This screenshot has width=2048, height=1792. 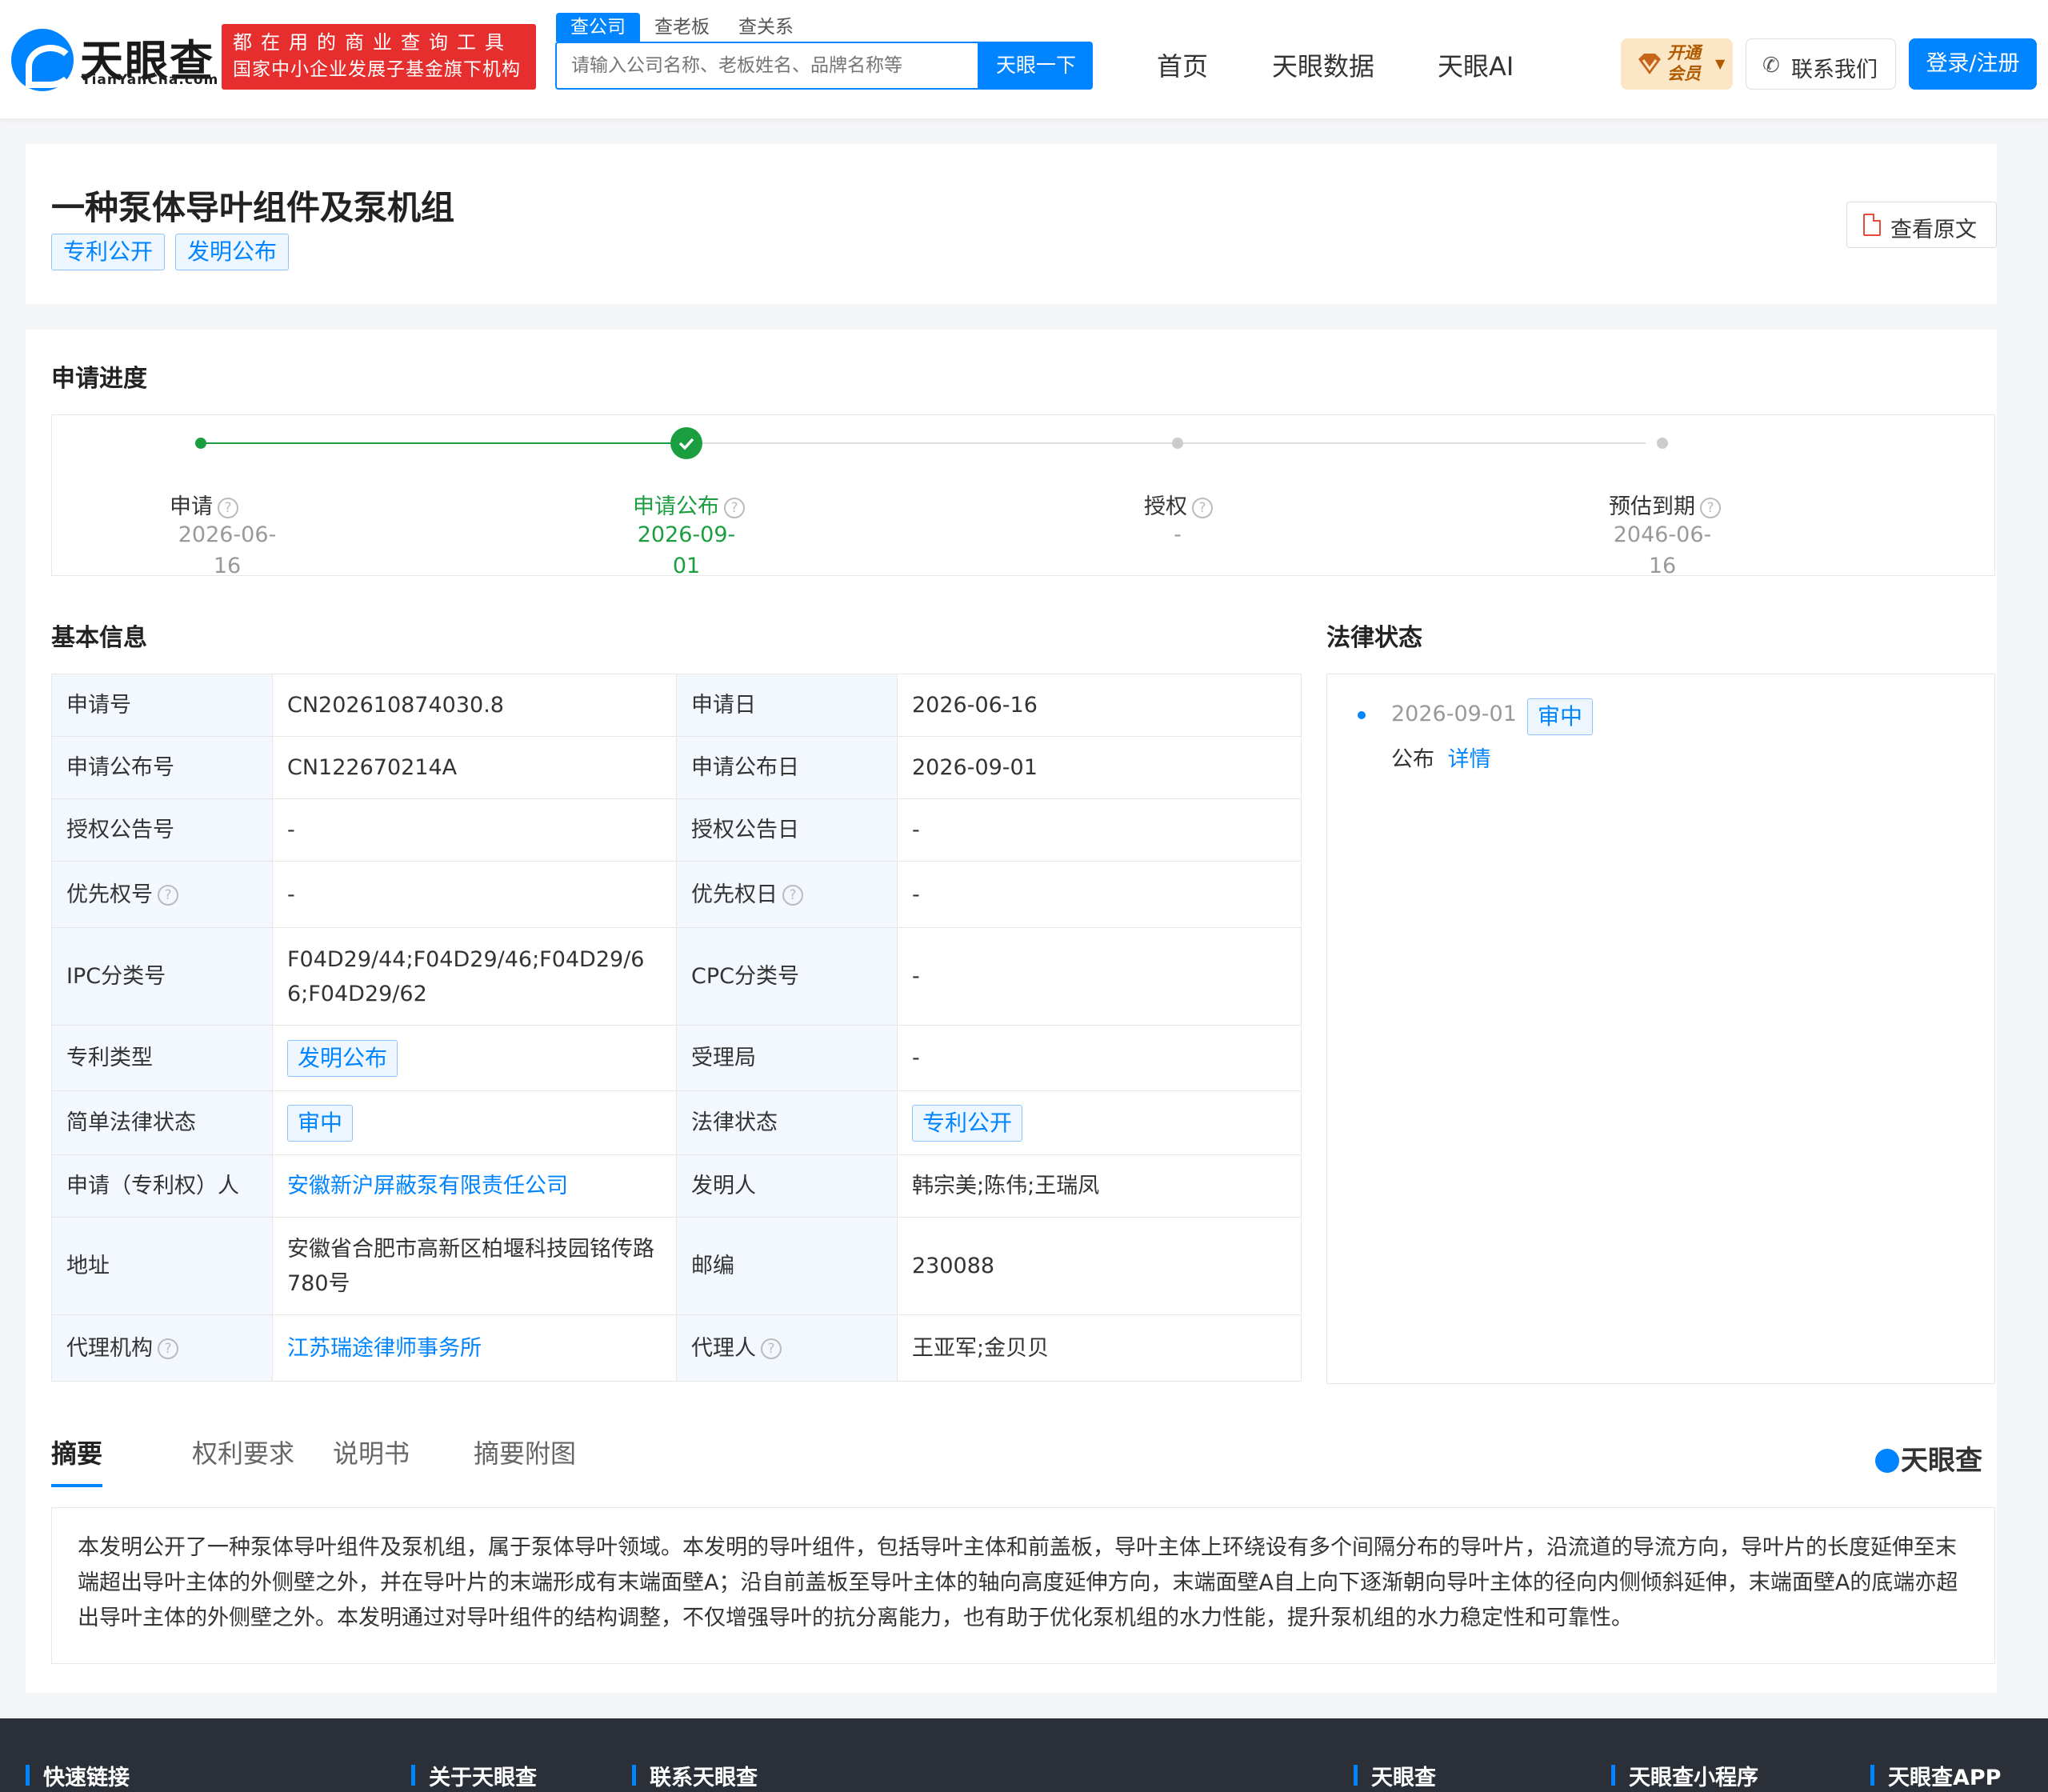 I want to click on field-label: 申请公布号, so click(x=162, y=767).